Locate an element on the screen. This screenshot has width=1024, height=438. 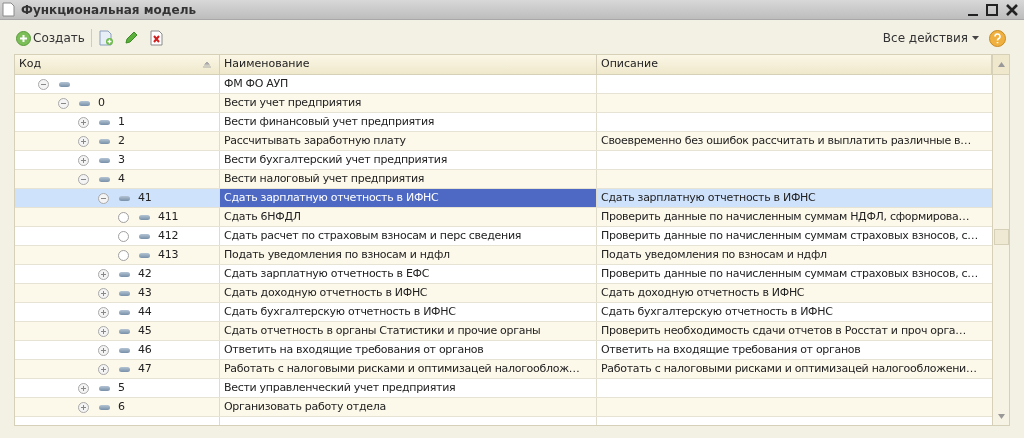
name-cell-text: Рассчитывать заработную плату is located at coordinates (315, 140).